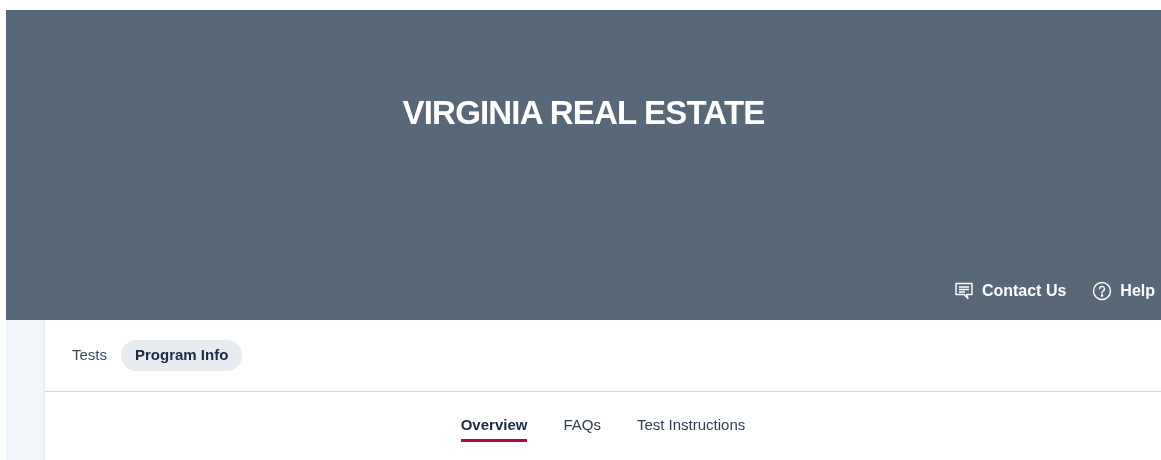  What do you see at coordinates (1010, 291) in the screenshot?
I see `contact-link: Contact Us` at bounding box center [1010, 291].